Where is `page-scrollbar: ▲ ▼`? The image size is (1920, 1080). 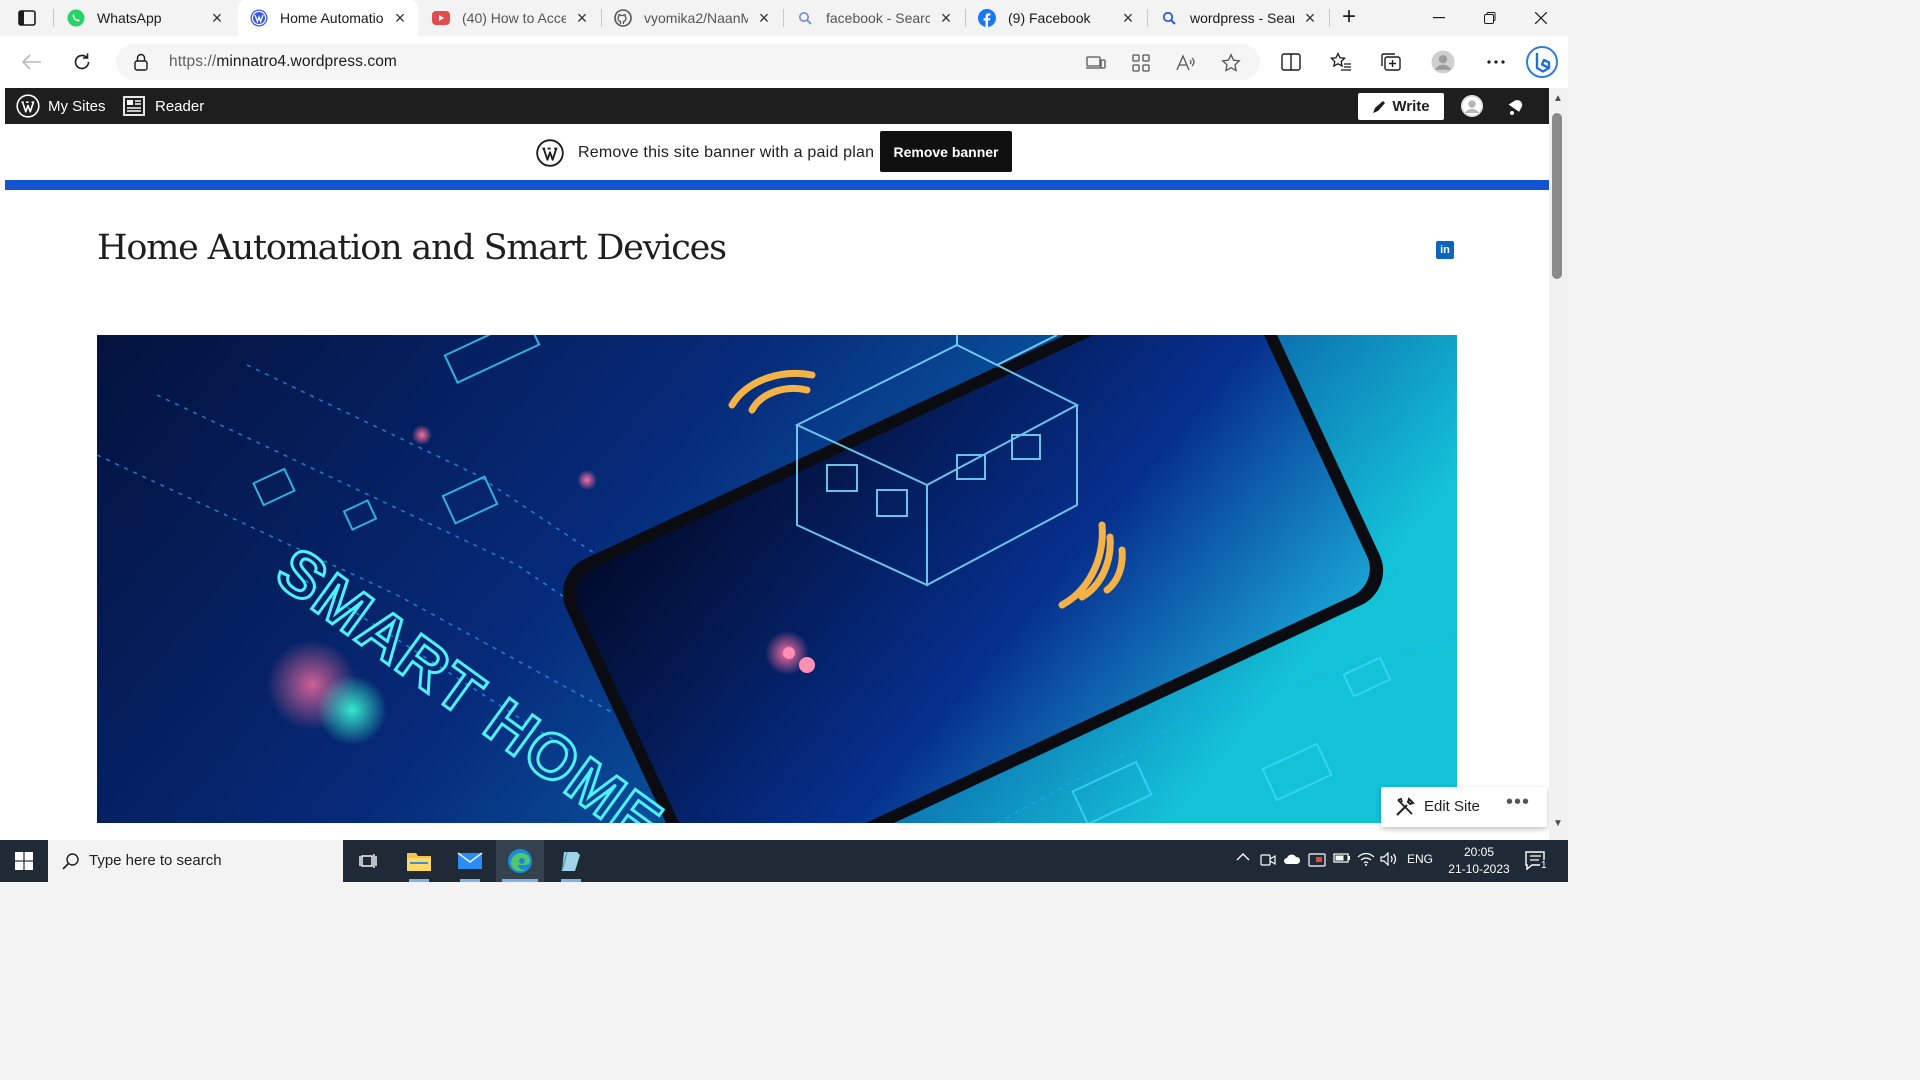
page-scrollbar: ▲ ▼ is located at coordinates (1558, 464).